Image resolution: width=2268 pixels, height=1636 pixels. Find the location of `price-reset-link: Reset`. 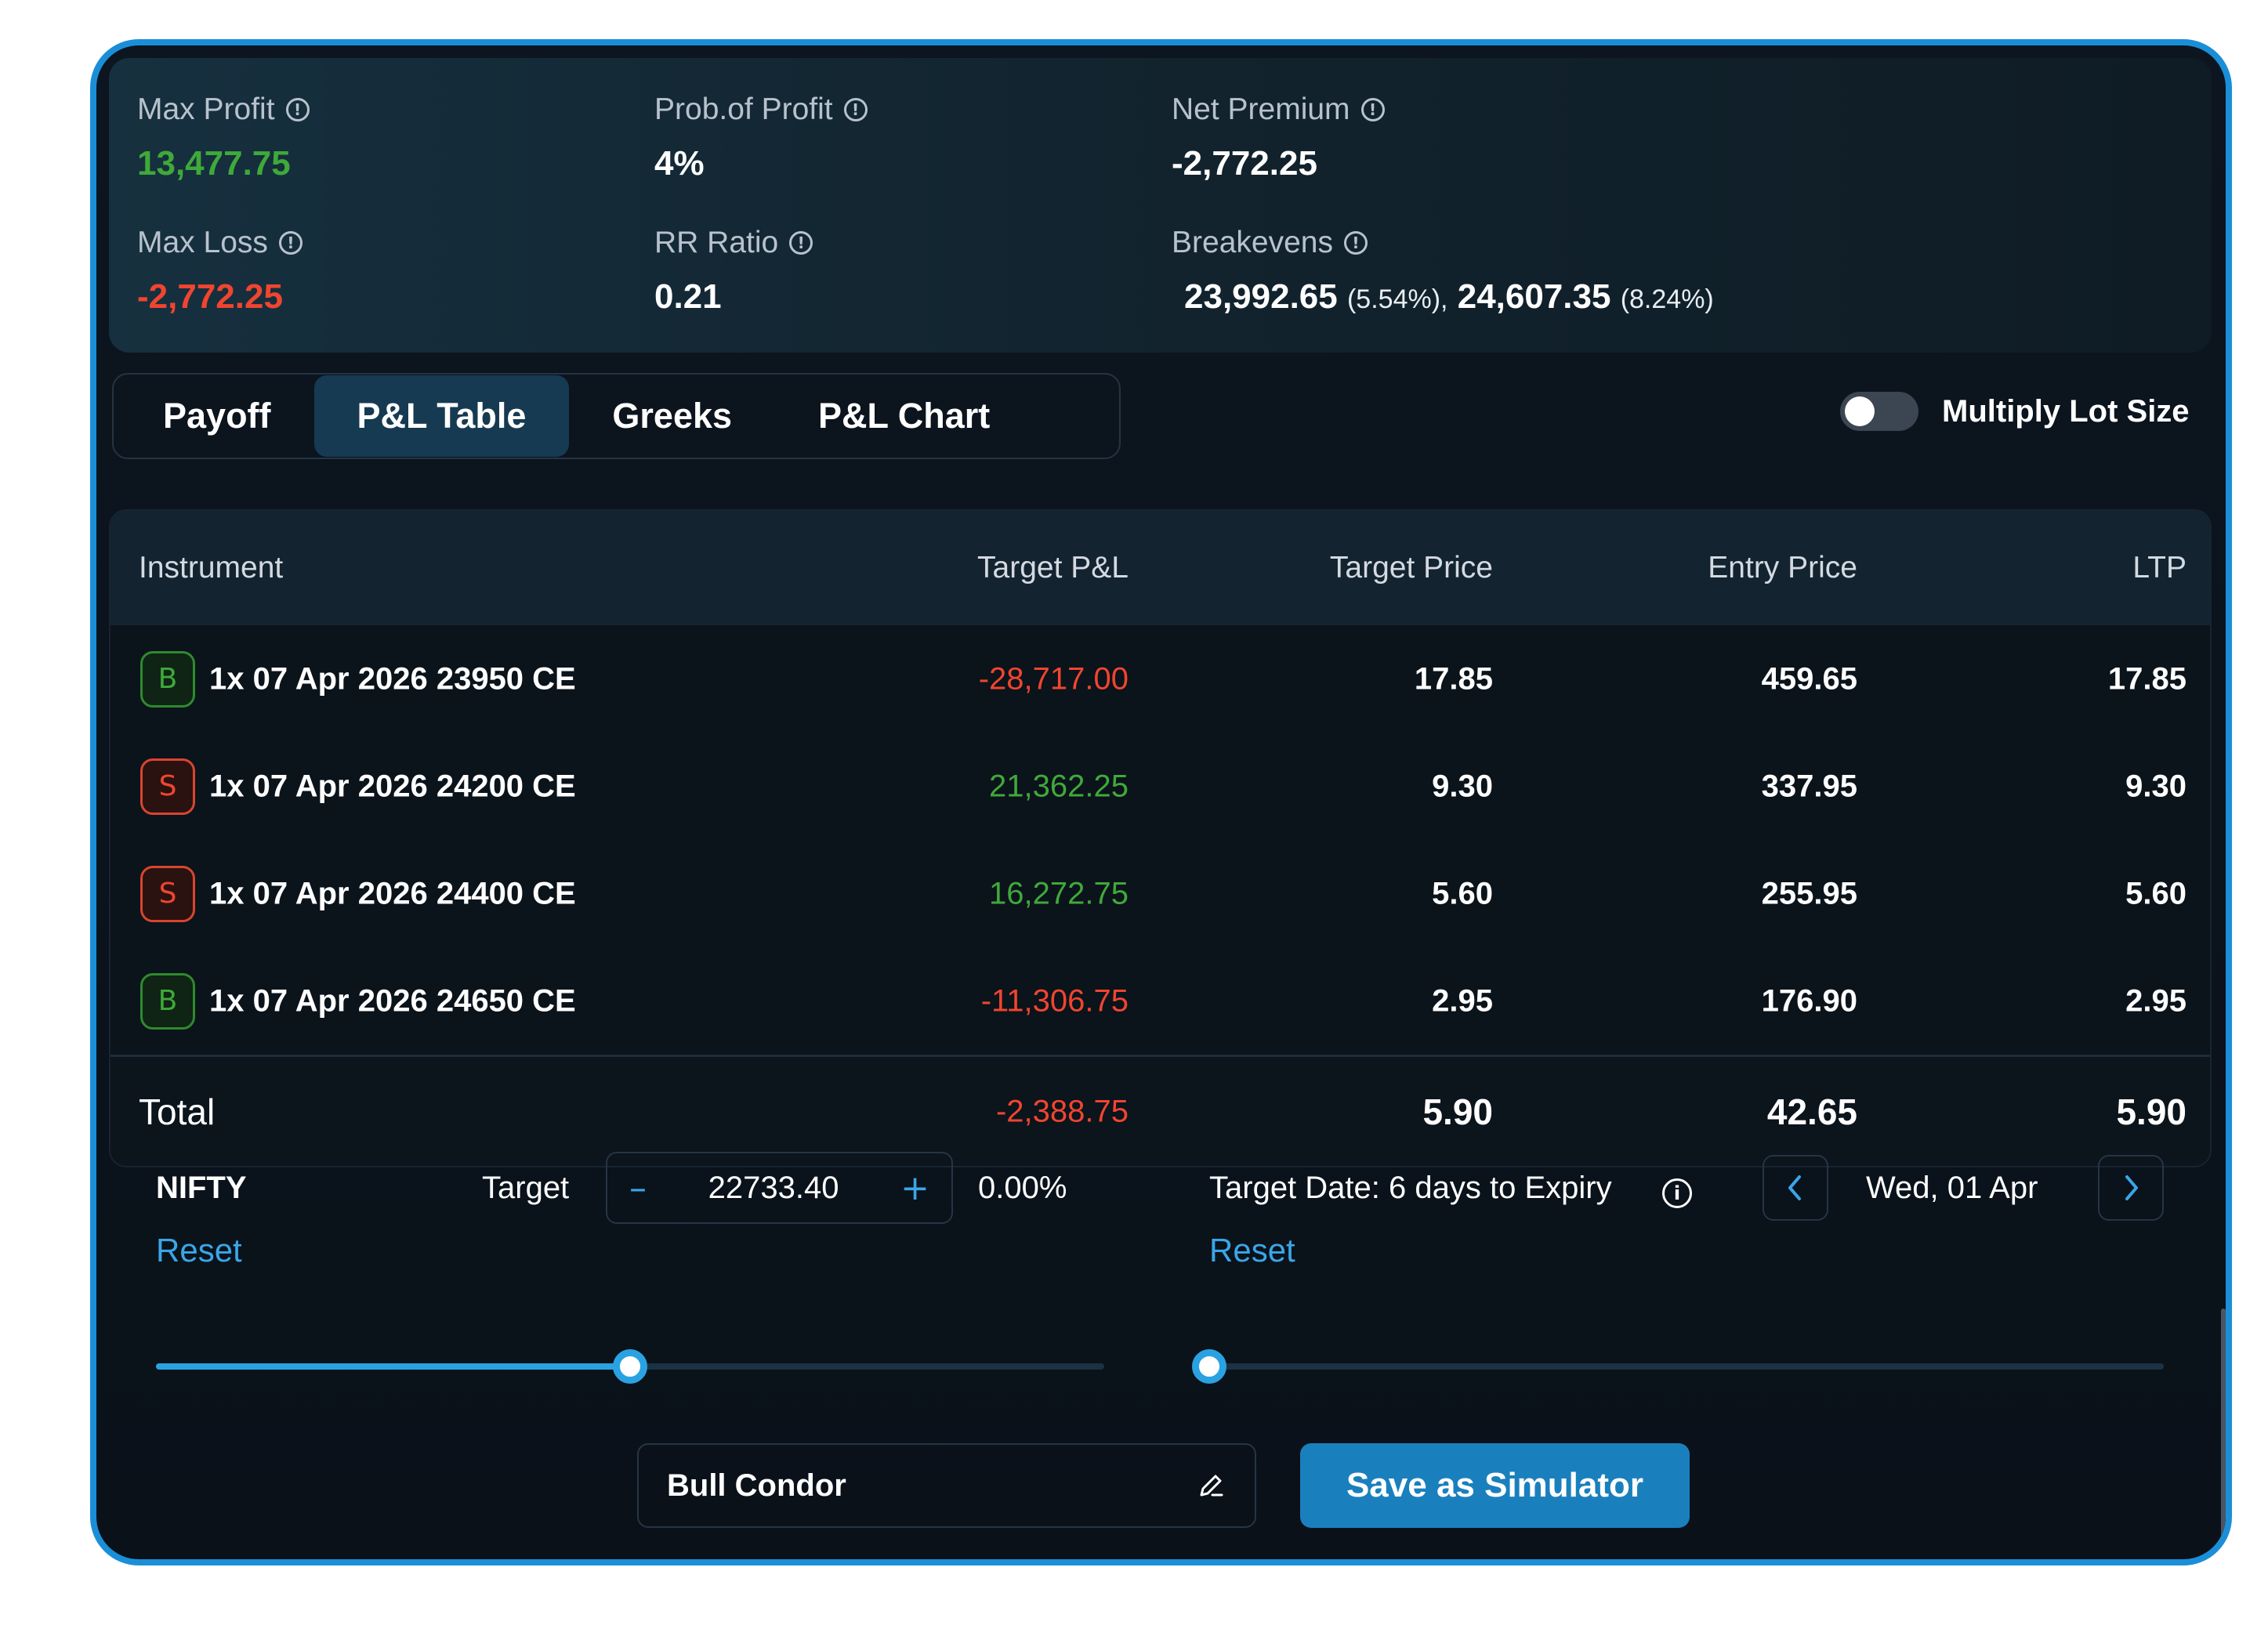

price-reset-link: Reset is located at coordinates (199, 1250).